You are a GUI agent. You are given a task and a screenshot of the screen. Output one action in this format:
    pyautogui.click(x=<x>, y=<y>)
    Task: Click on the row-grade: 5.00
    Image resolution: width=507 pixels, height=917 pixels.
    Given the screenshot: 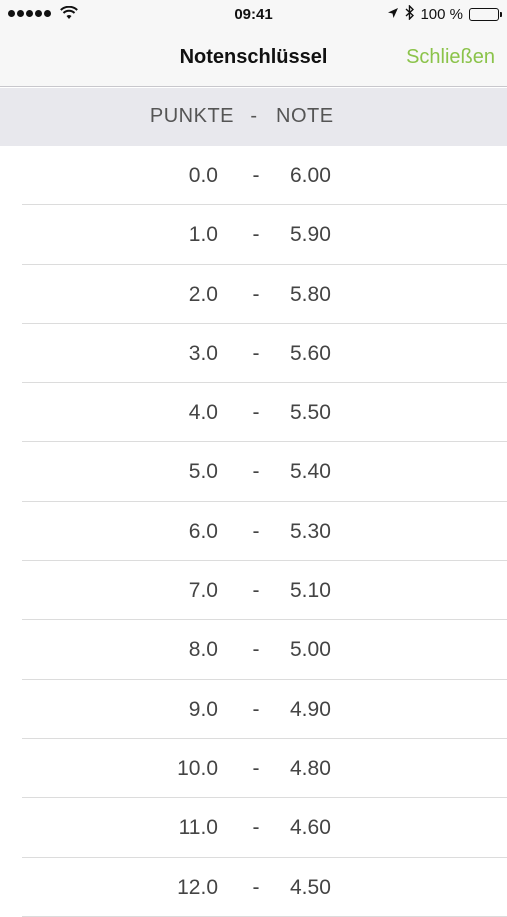 What is the action you would take?
    pyautogui.click(x=310, y=650)
    